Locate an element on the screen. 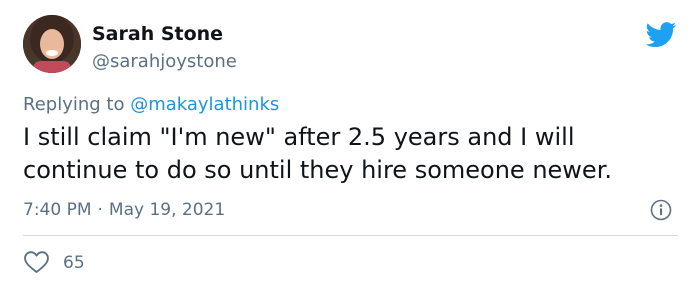  tweet-date: May 19, 2021 is located at coordinates (167, 210).